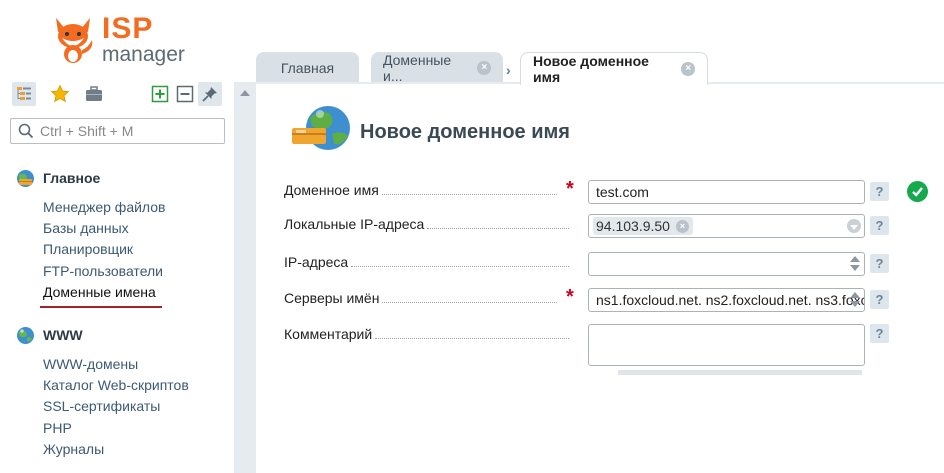 The width and height of the screenshot is (944, 473). Describe the element at coordinates (508, 70) in the screenshot. I see `chevron-right-icon: ›` at that location.